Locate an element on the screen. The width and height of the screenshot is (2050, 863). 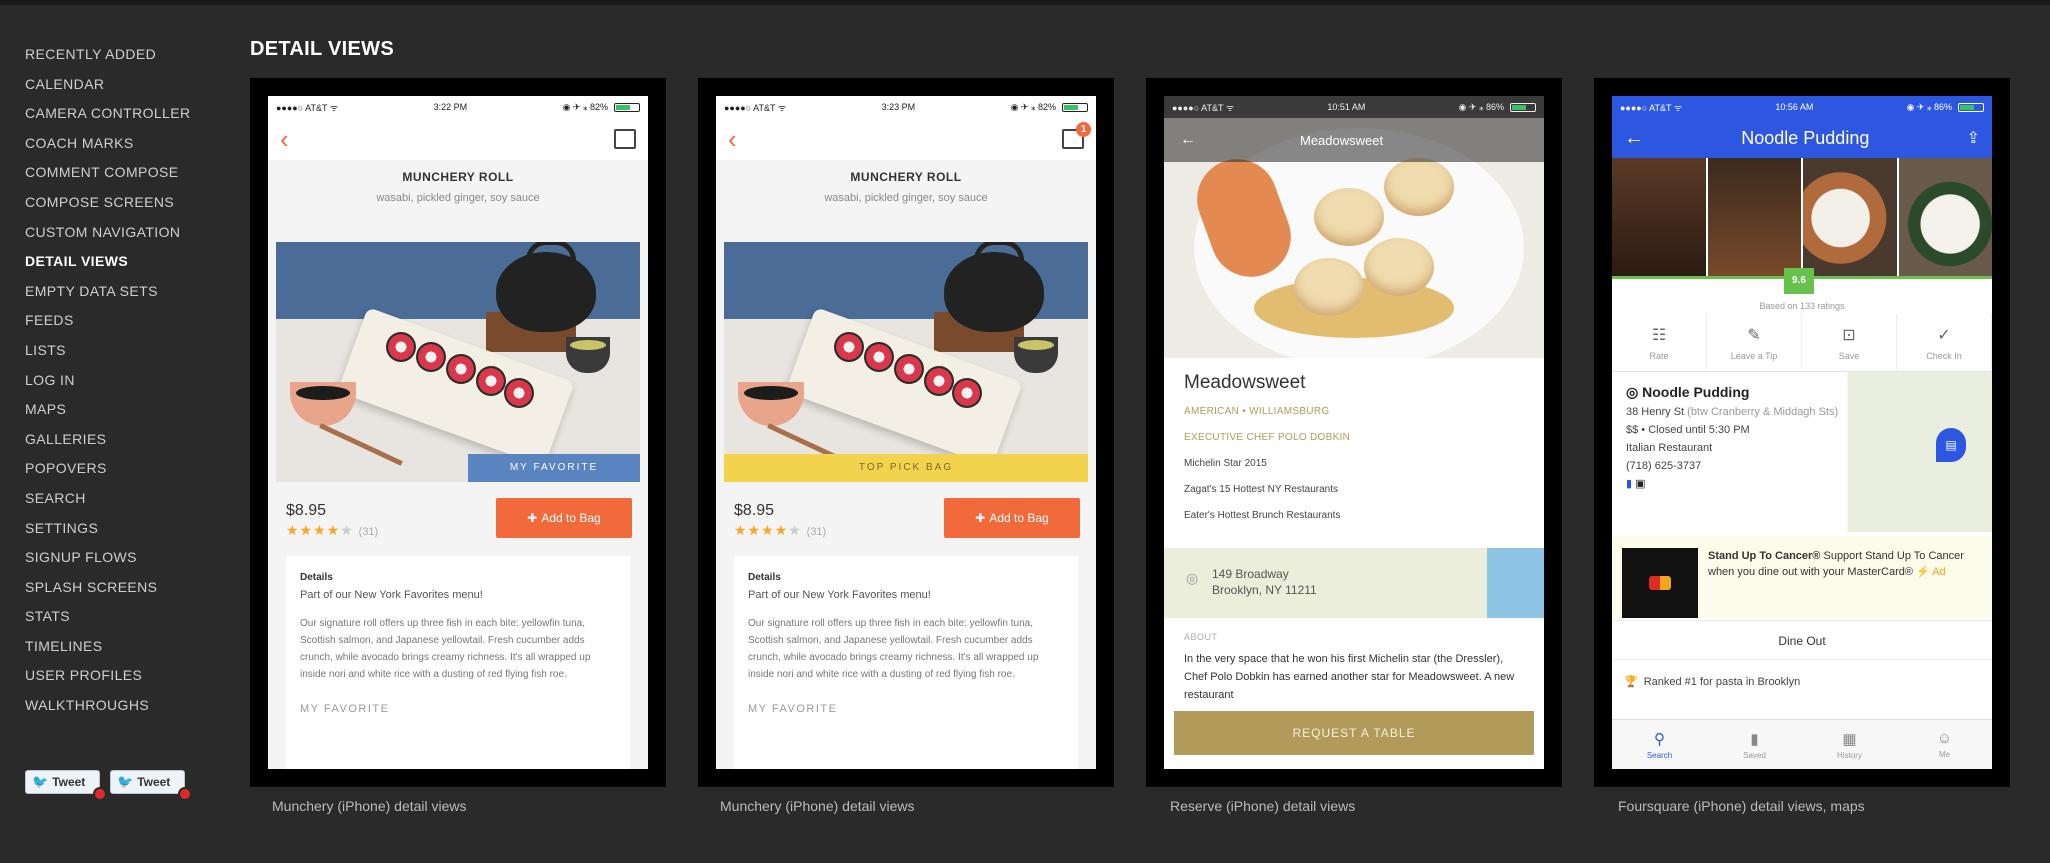
ad-label: ⚡ Ad is located at coordinates (1931, 572).